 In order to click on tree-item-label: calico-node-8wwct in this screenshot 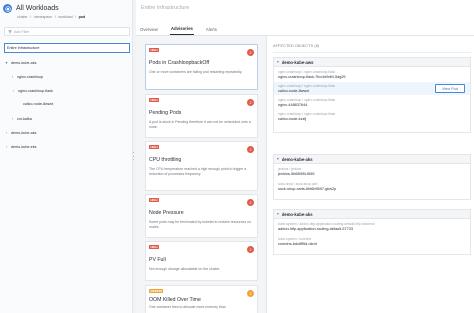, I will do `click(38, 103)`.